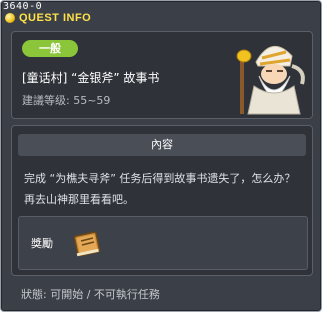  What do you see at coordinates (92, 100) in the screenshot?
I see `level-range: 55~59` at bounding box center [92, 100].